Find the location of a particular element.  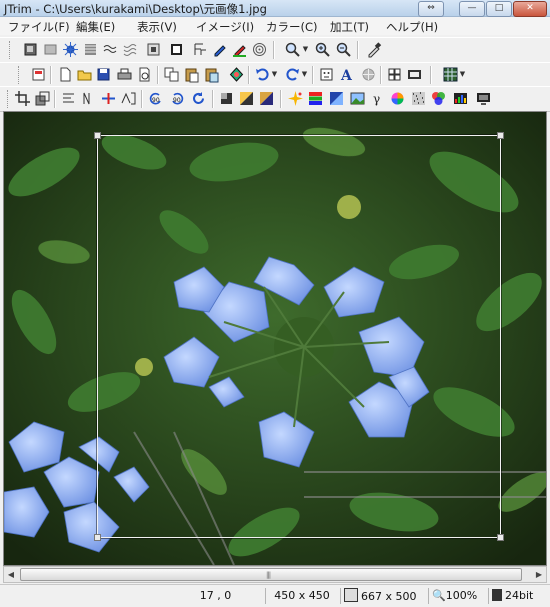

flip-horizontal-icon is located at coordinates (88, 98).